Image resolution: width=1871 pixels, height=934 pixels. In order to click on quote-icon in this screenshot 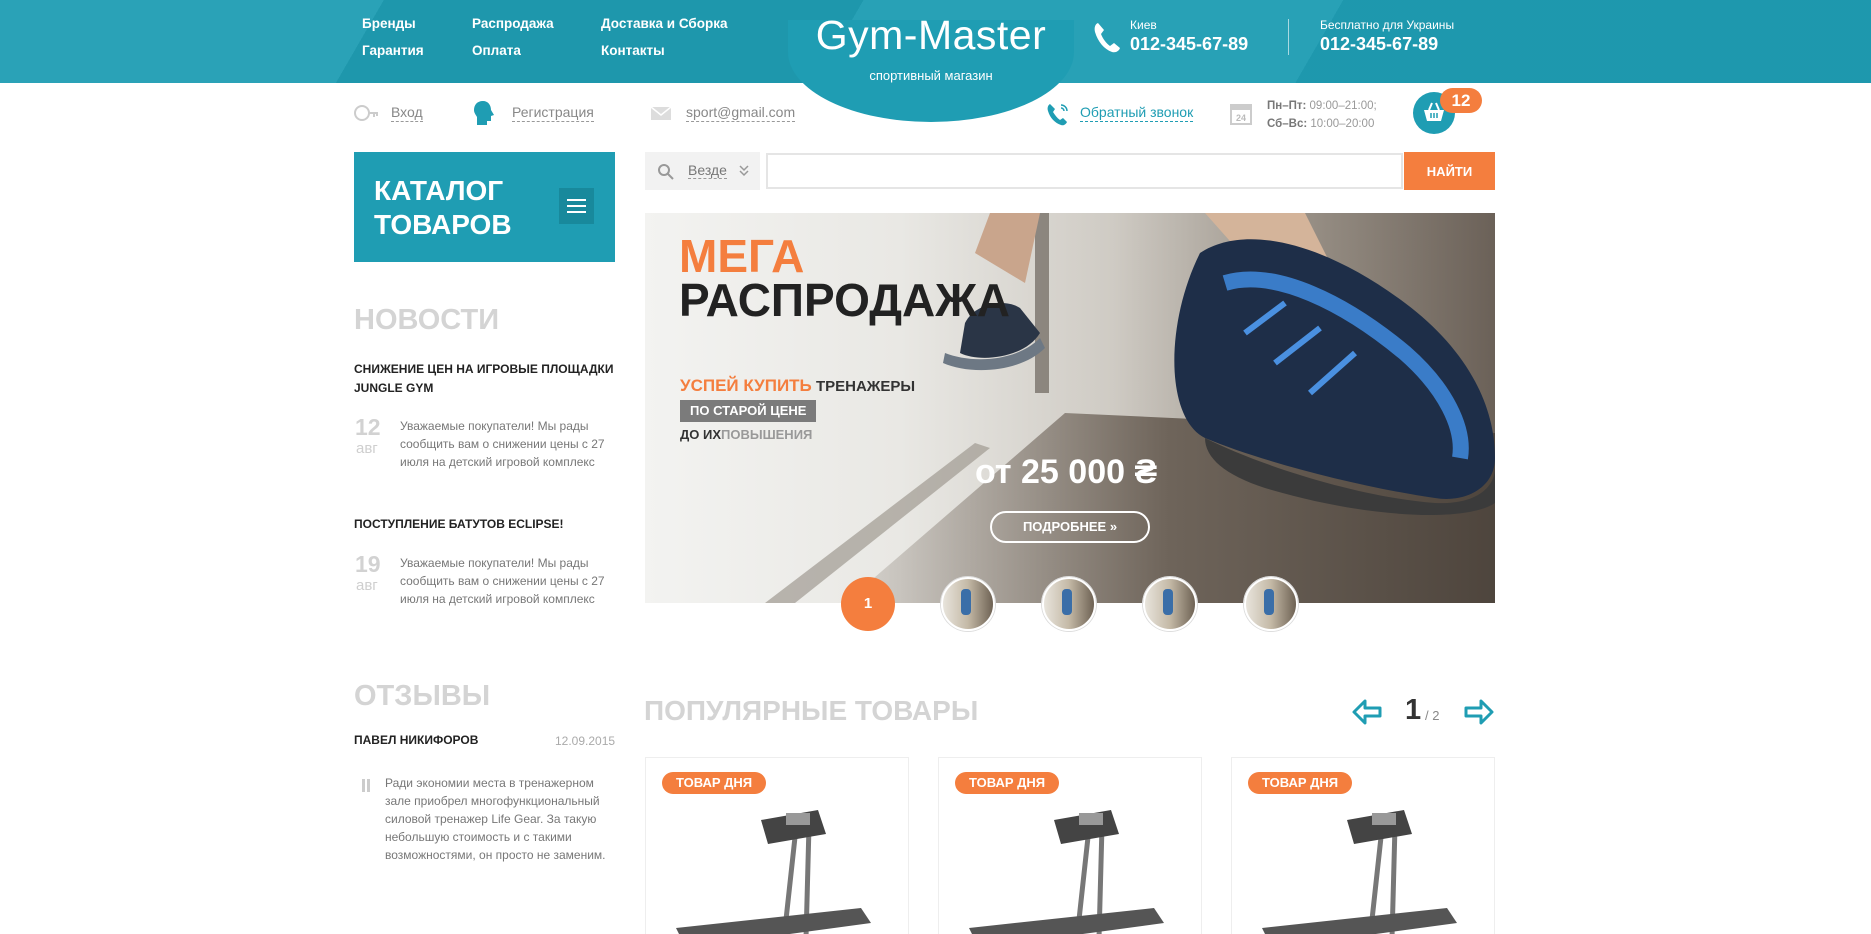, I will do `click(366, 785)`.